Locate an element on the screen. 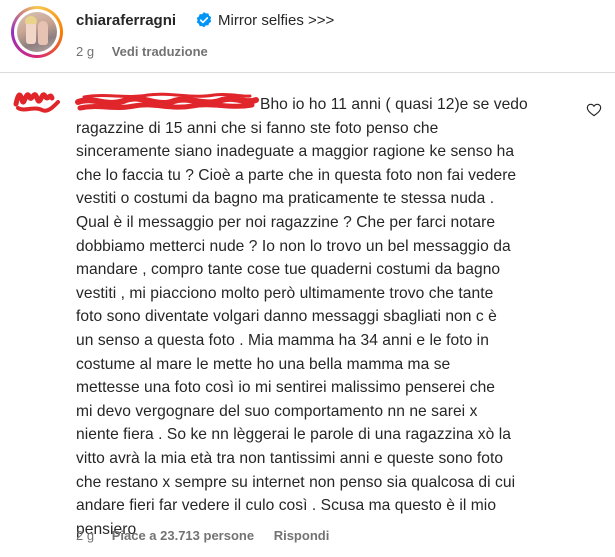  avatar-photo is located at coordinates (37, 32).